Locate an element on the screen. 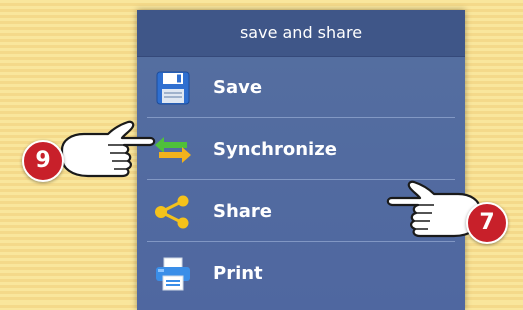  callout-badge-7: 7 is located at coordinates (487, 223).